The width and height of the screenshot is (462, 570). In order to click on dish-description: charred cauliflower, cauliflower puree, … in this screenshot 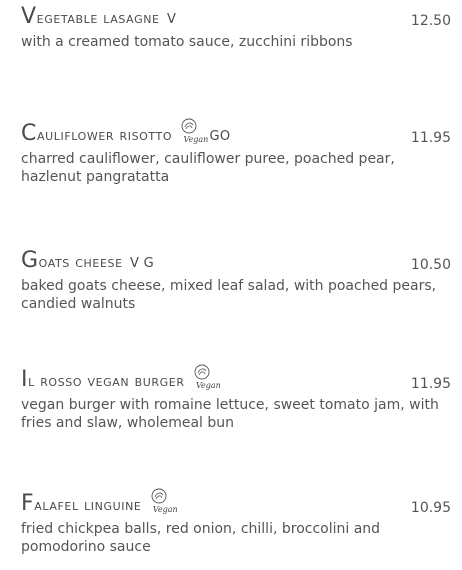, I will do `click(208, 168)`.